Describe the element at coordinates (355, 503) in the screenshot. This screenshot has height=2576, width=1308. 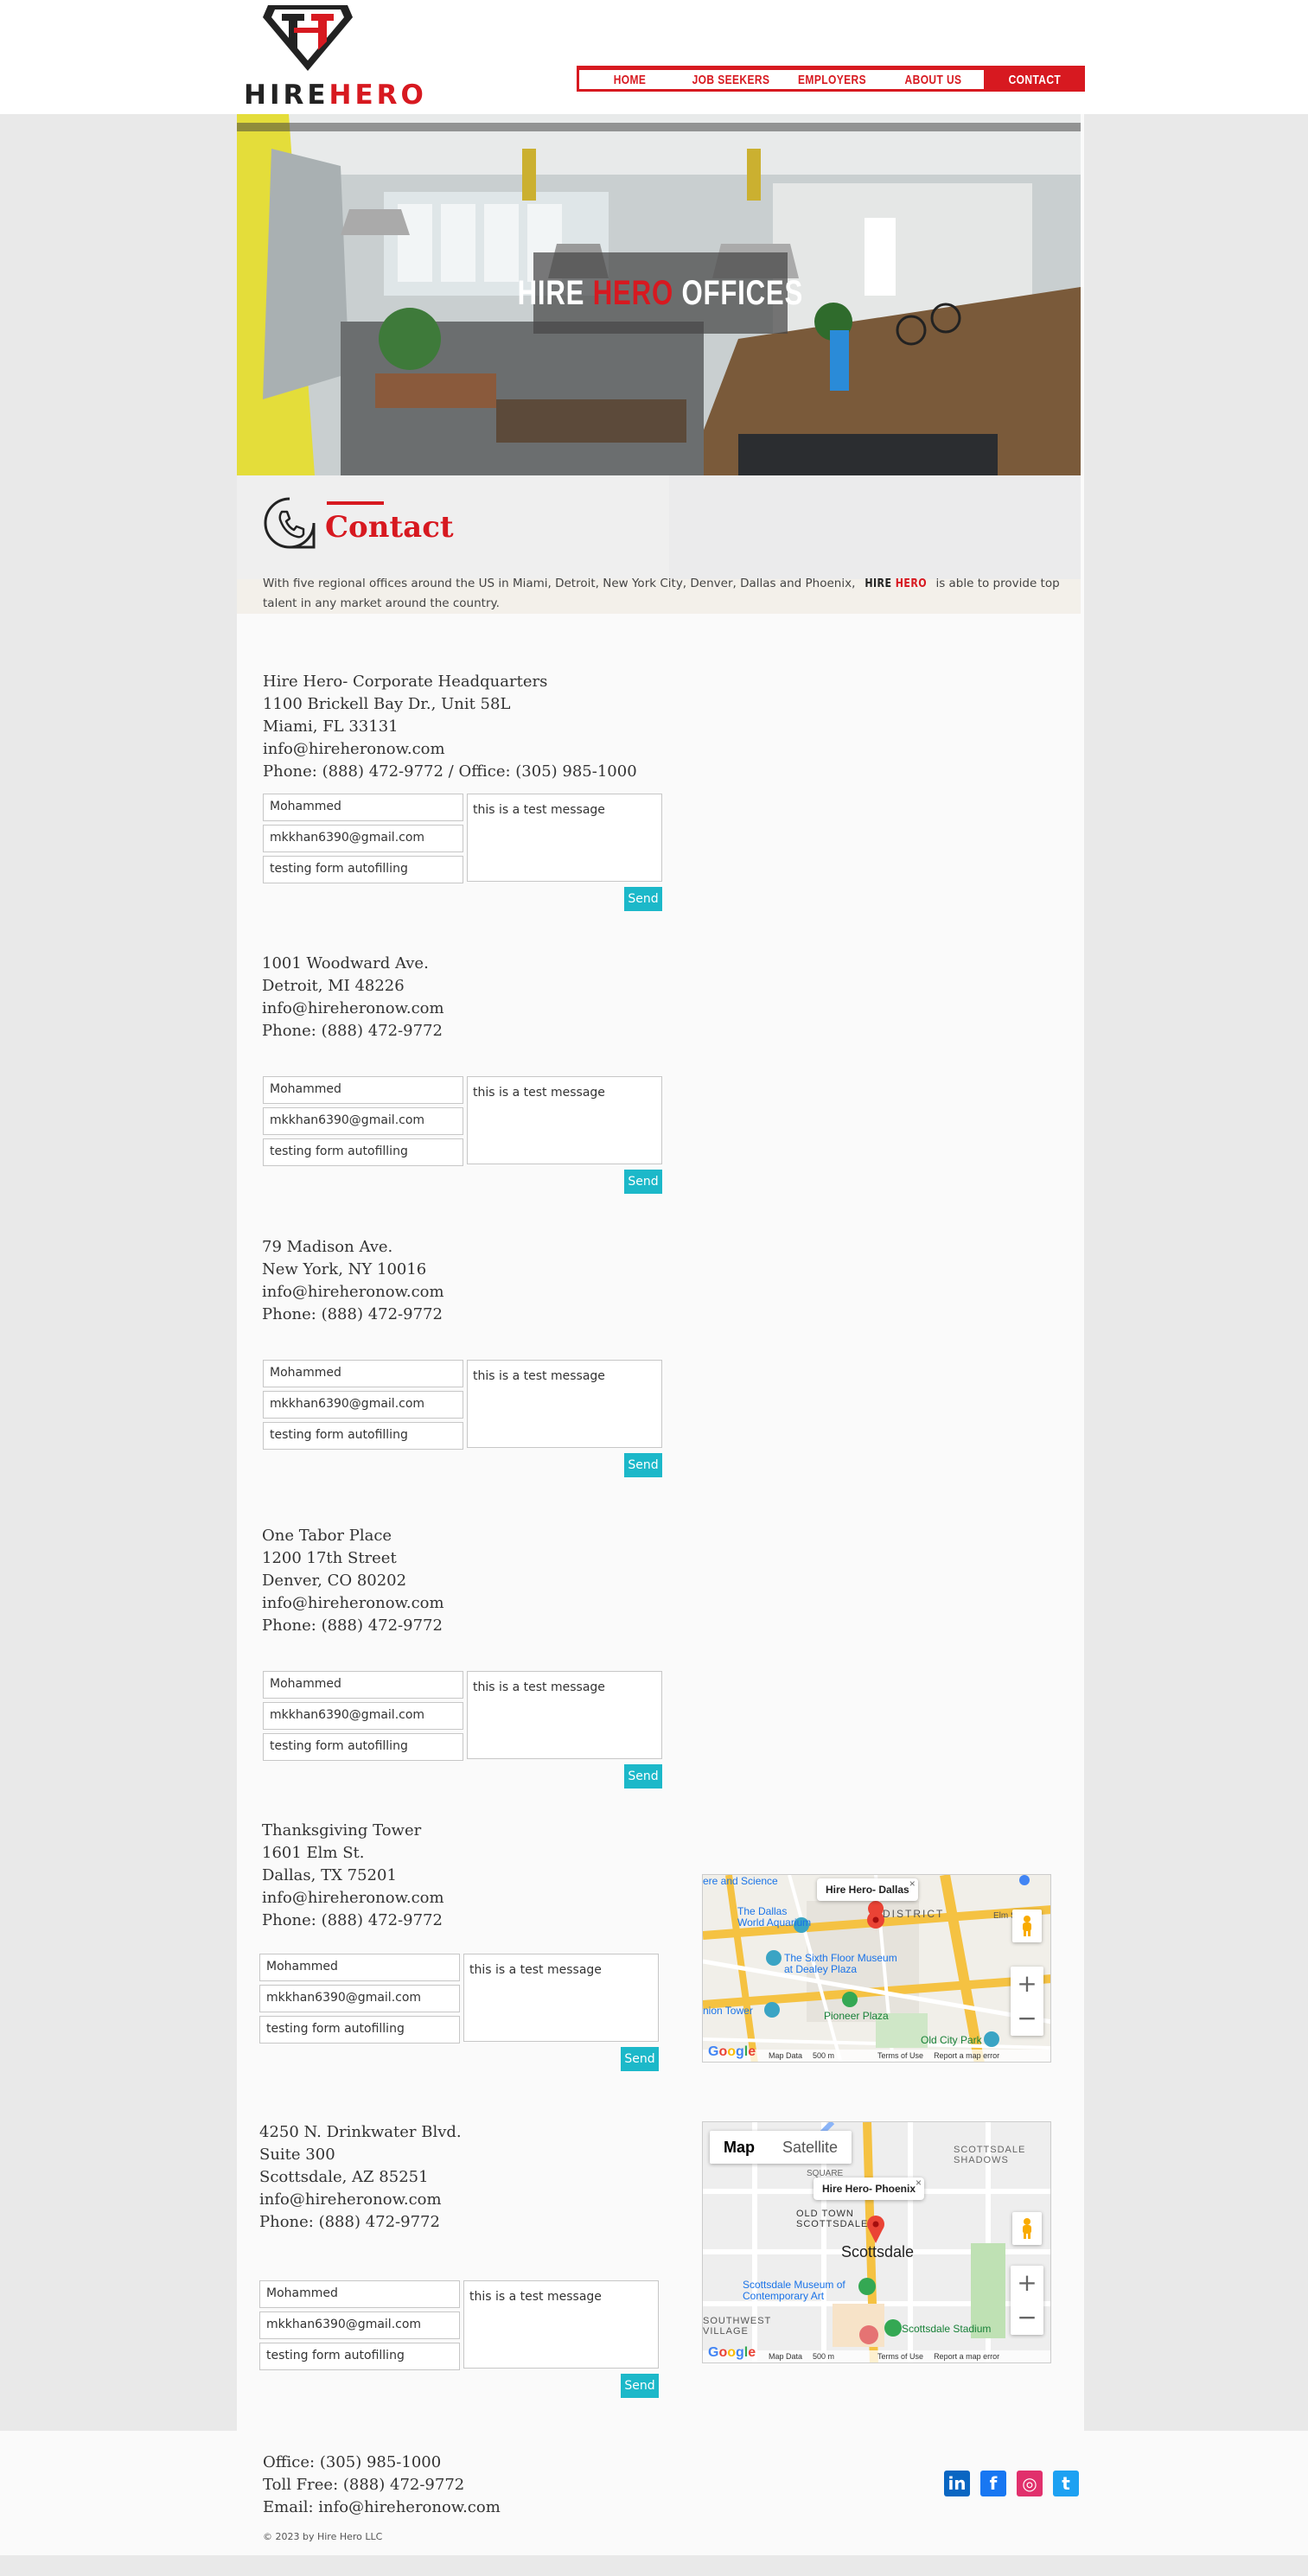
I see `title-accent-rule` at that location.